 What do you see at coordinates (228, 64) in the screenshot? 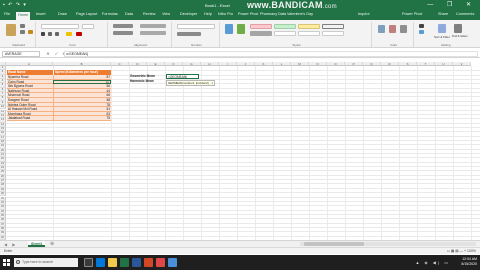
I see `column-header-i: I` at bounding box center [228, 64].